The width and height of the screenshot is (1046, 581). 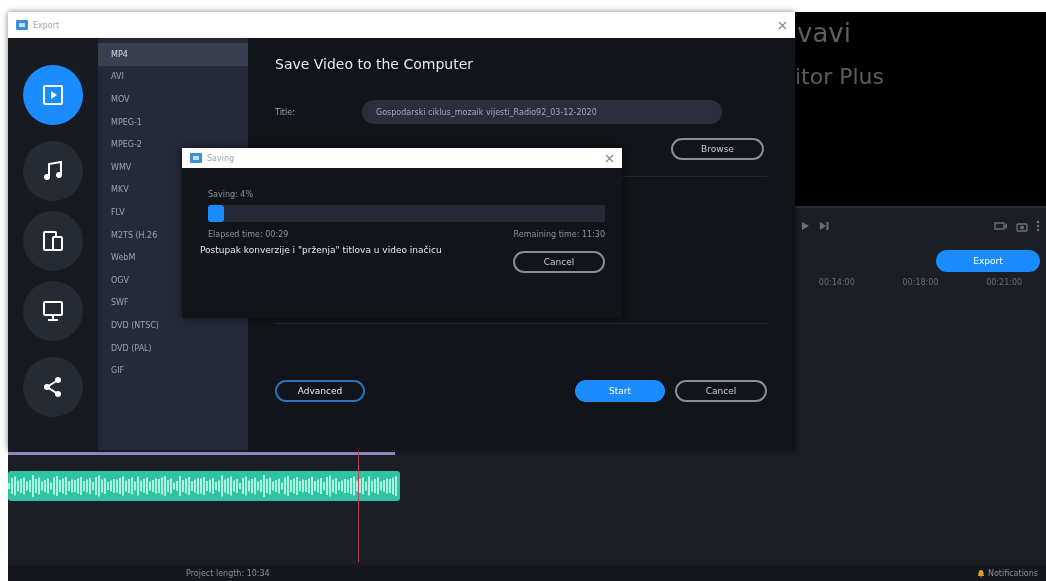 I want to click on elapsed-time: Elapsed time: 00:29, so click(x=248, y=234).